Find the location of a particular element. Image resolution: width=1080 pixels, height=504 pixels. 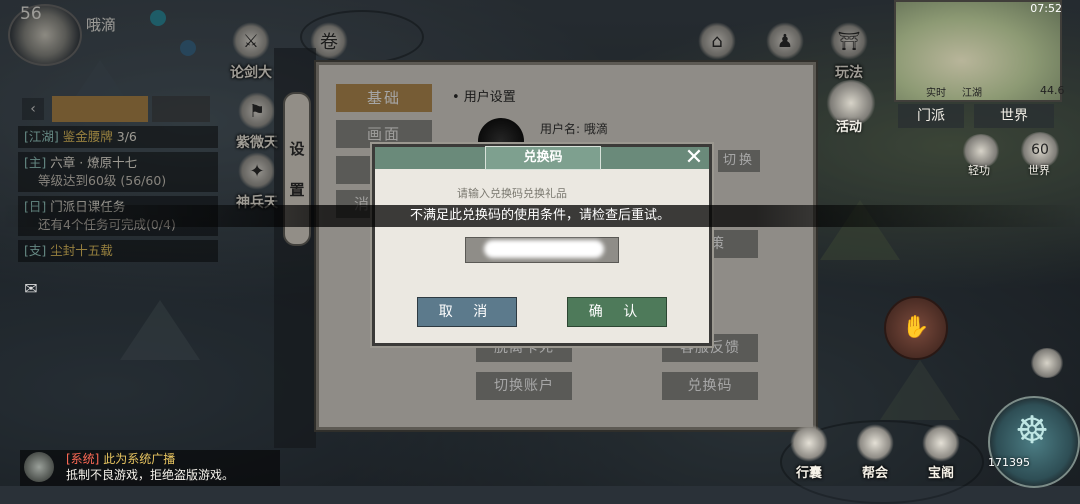

redacted-code is located at coordinates (544, 249).